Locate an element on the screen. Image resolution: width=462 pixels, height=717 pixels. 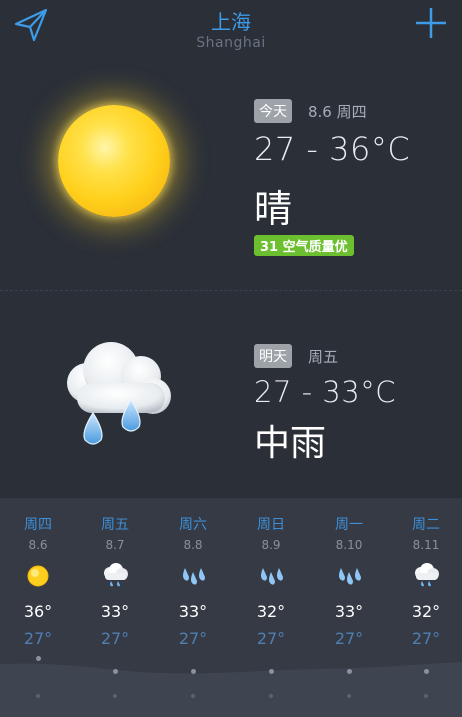
today-badge: 今天 is located at coordinates (273, 111).